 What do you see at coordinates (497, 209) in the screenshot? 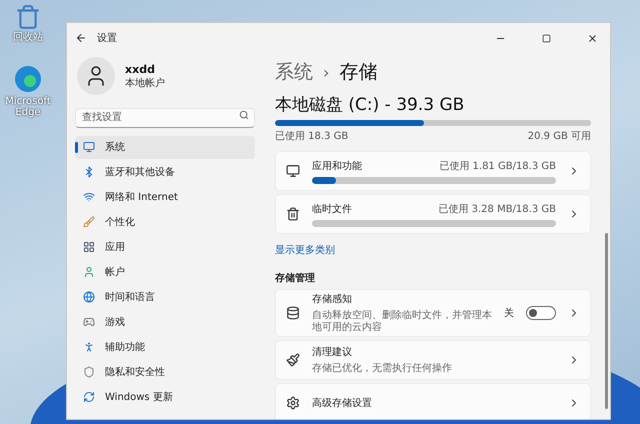
I see `category-usage: 已使用 3.28 MB/18.3 GB` at bounding box center [497, 209].